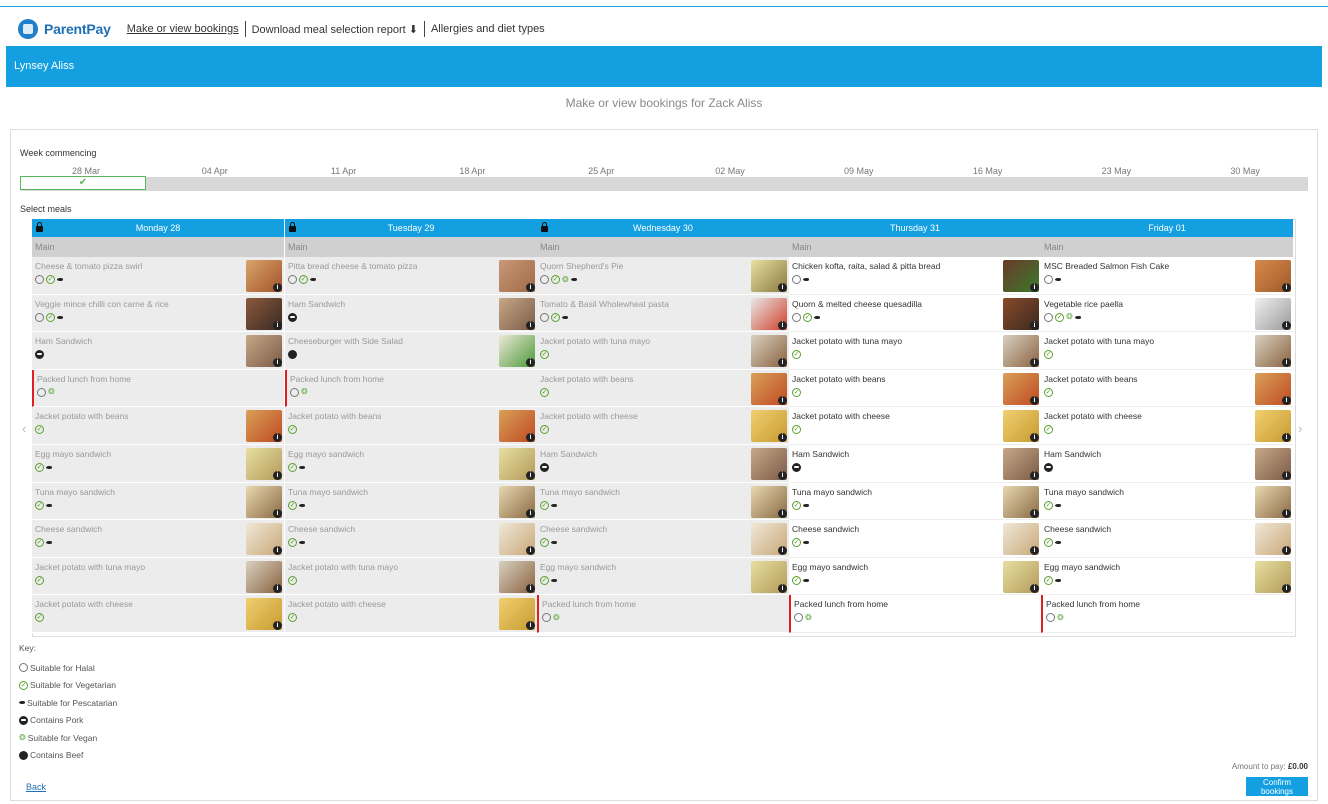  Describe the element at coordinates (472, 171) in the screenshot. I see `week-label: 18 Apr` at that location.